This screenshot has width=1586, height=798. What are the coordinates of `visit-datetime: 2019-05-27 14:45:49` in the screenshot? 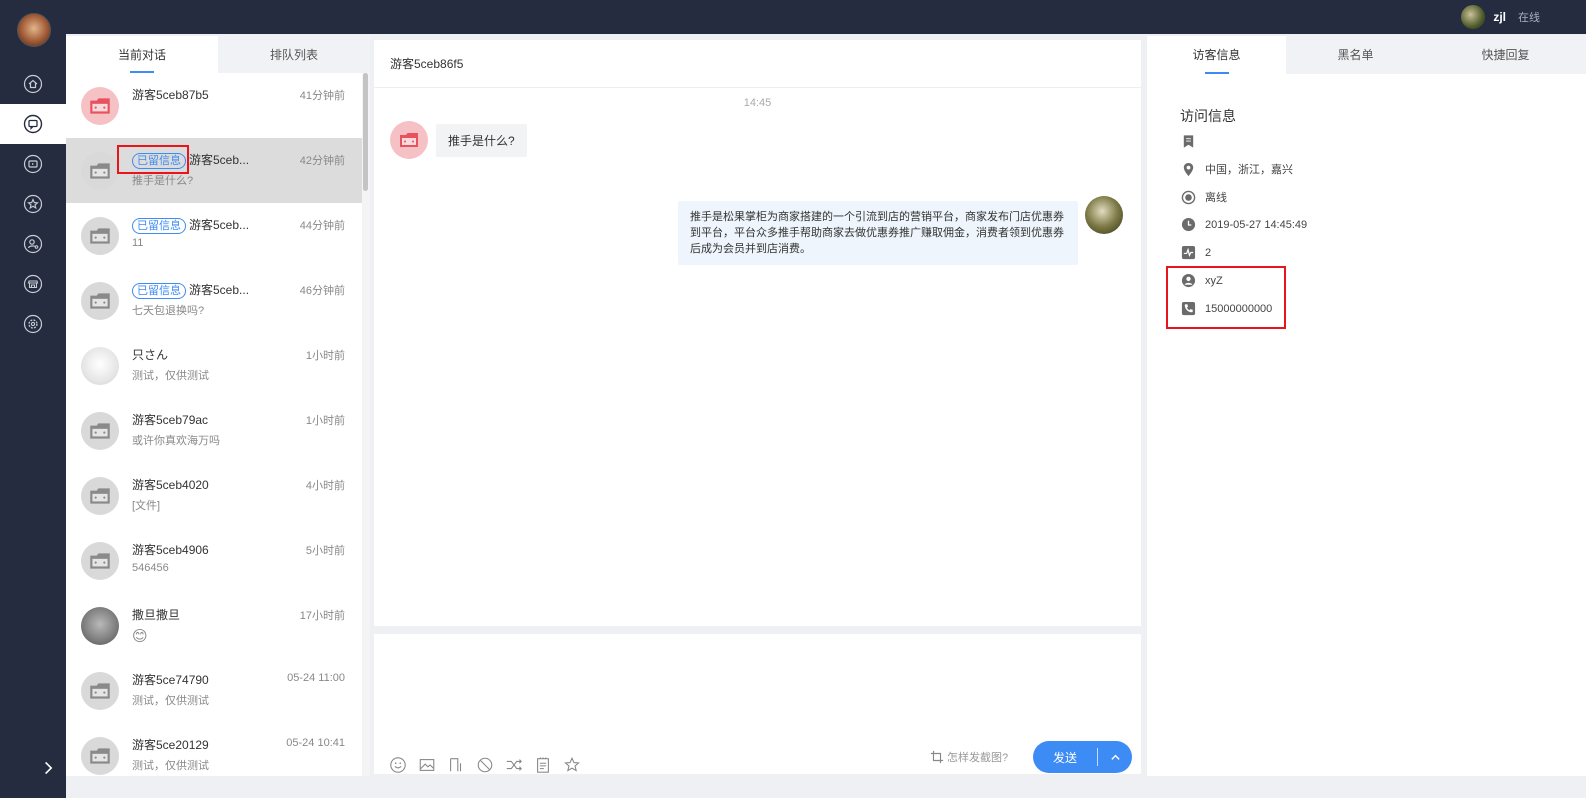 It's located at (1256, 224).